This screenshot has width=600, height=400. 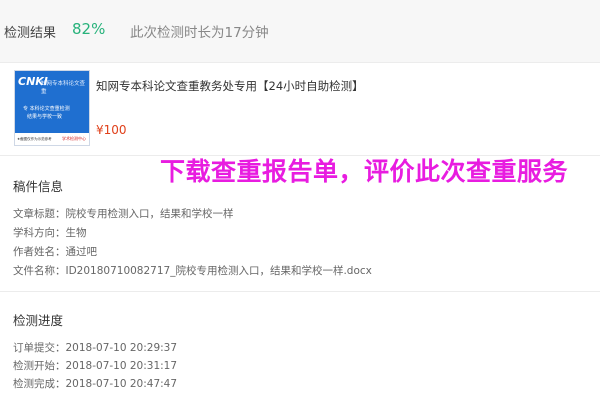 I want to click on manuscript-row-author: 作者姓名：通过吧, so click(x=55, y=251).